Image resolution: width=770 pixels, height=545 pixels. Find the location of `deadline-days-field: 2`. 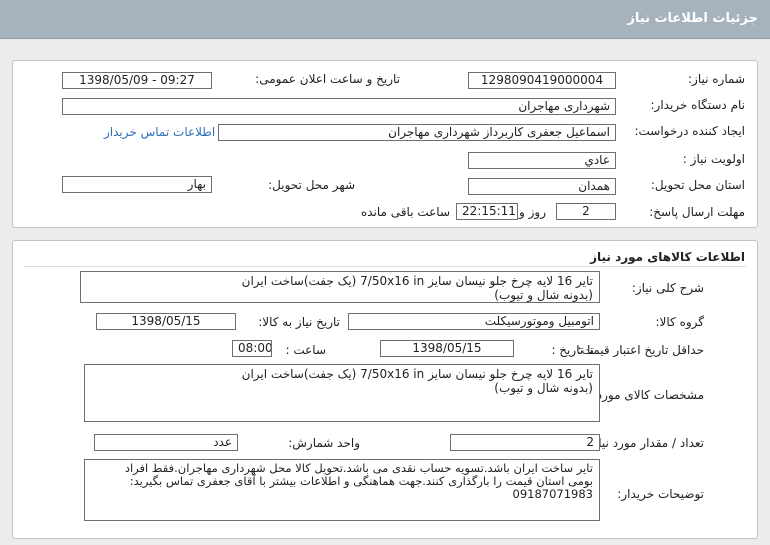

deadline-days-field: 2 is located at coordinates (586, 211).